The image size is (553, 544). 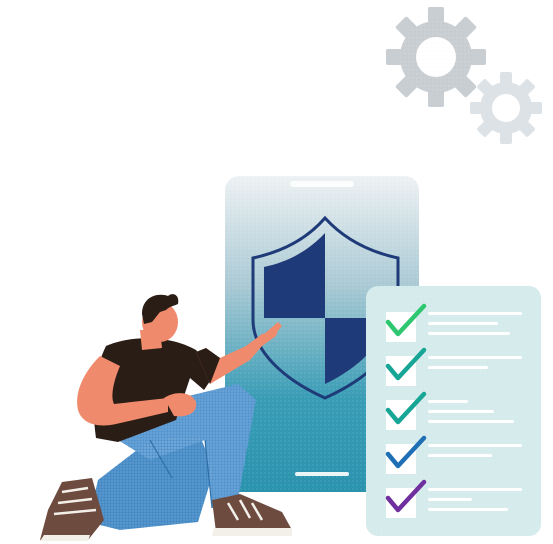 I want to click on phone-speaker, so click(x=322, y=184).